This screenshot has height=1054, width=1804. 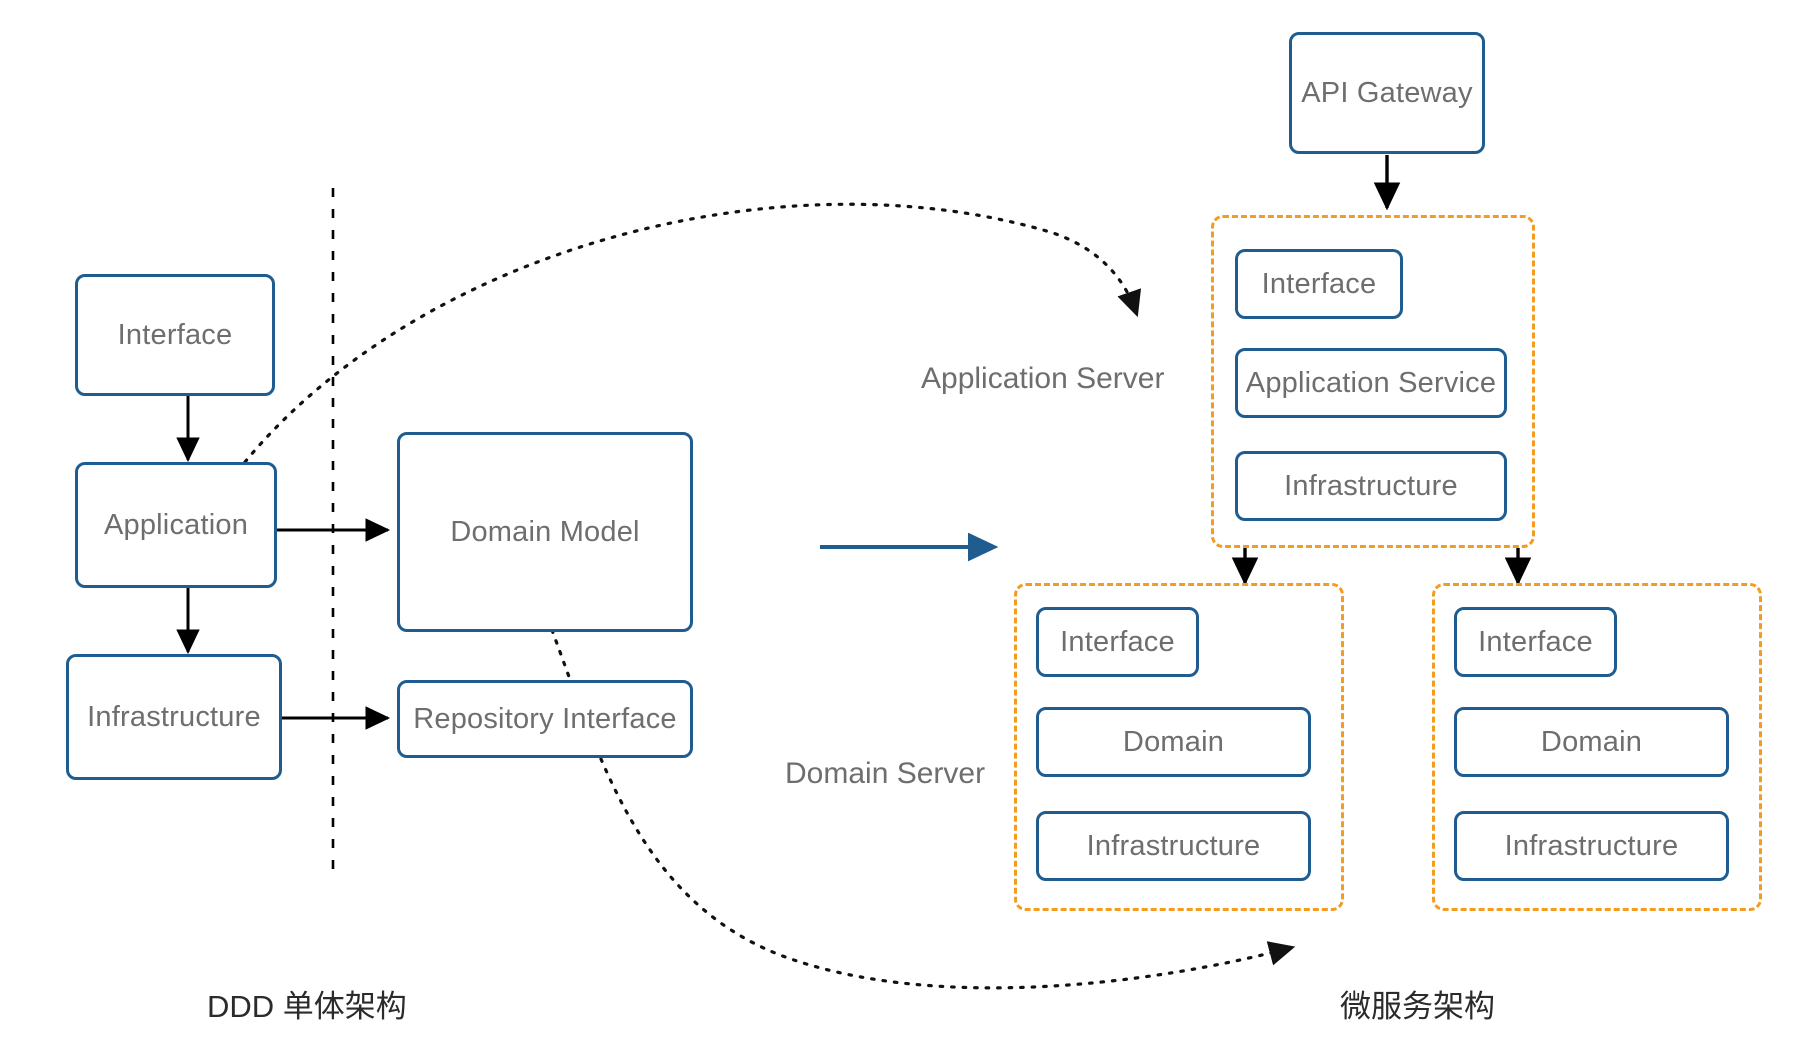 I want to click on node-app-server-application-service: Application Service, so click(x=1371, y=383).